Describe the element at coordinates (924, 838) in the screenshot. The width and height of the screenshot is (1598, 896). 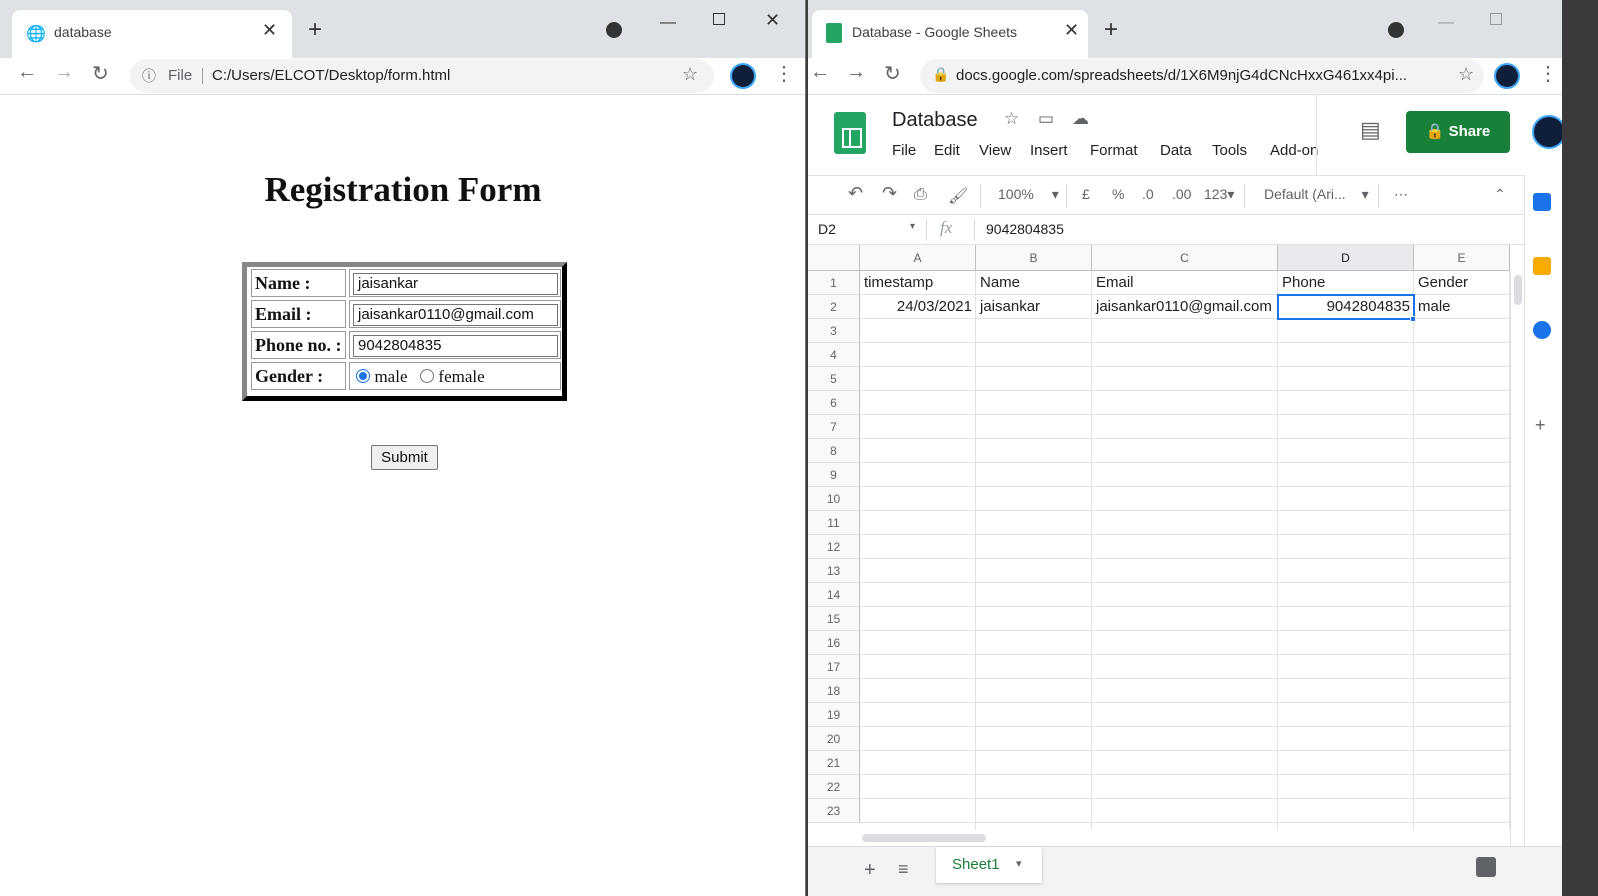
I see `horizontal-scroll-thumb` at that location.